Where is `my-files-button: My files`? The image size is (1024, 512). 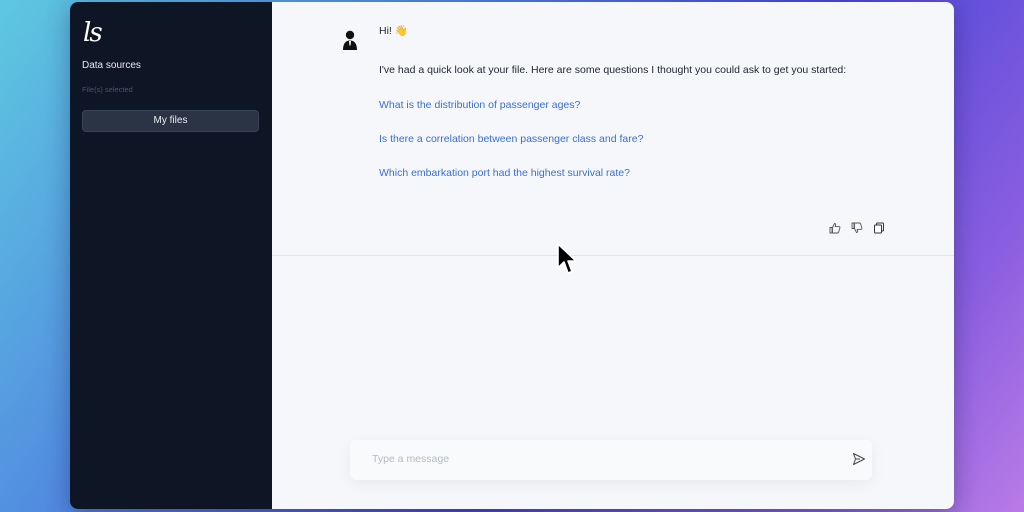 my-files-button: My files is located at coordinates (170, 121).